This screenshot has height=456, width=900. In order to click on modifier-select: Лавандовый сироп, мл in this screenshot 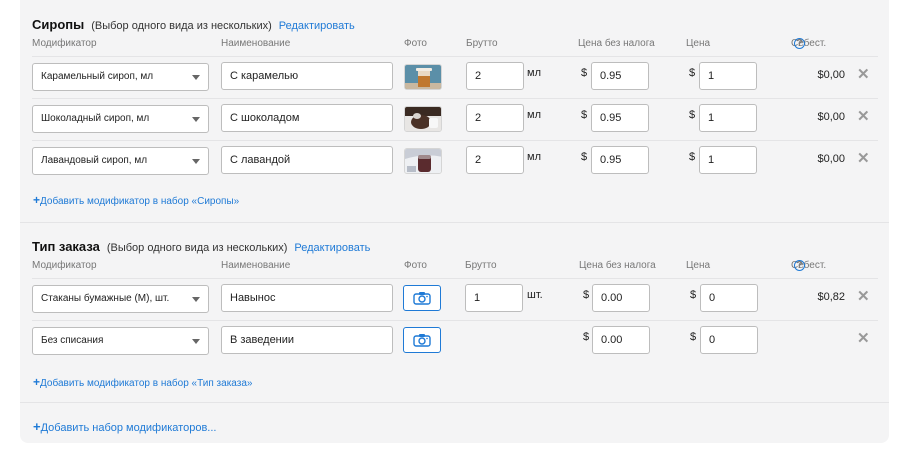, I will do `click(120, 161)`.